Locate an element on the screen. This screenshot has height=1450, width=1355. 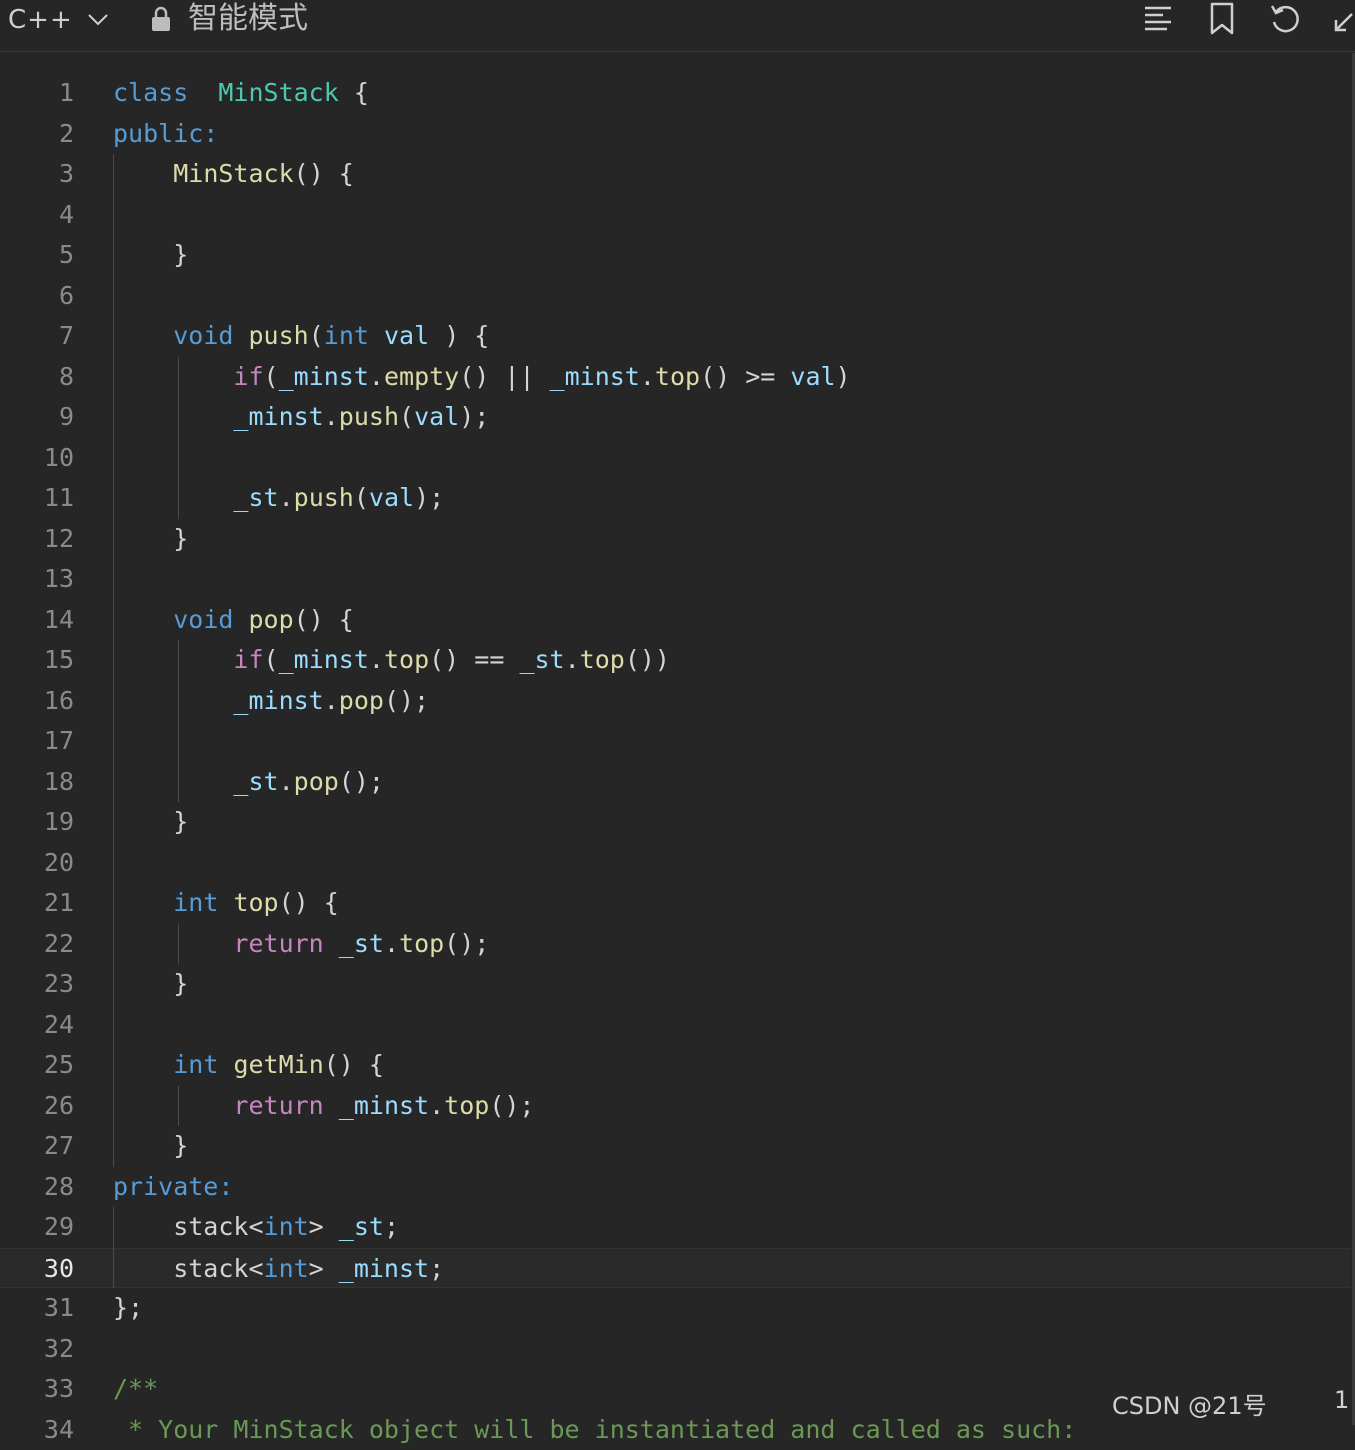
code-line: 6 is located at coordinates (675, 296).